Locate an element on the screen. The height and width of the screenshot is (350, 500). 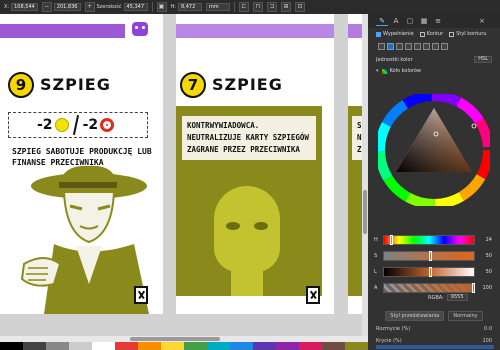
hue-label: H is located at coordinates (376, 240).